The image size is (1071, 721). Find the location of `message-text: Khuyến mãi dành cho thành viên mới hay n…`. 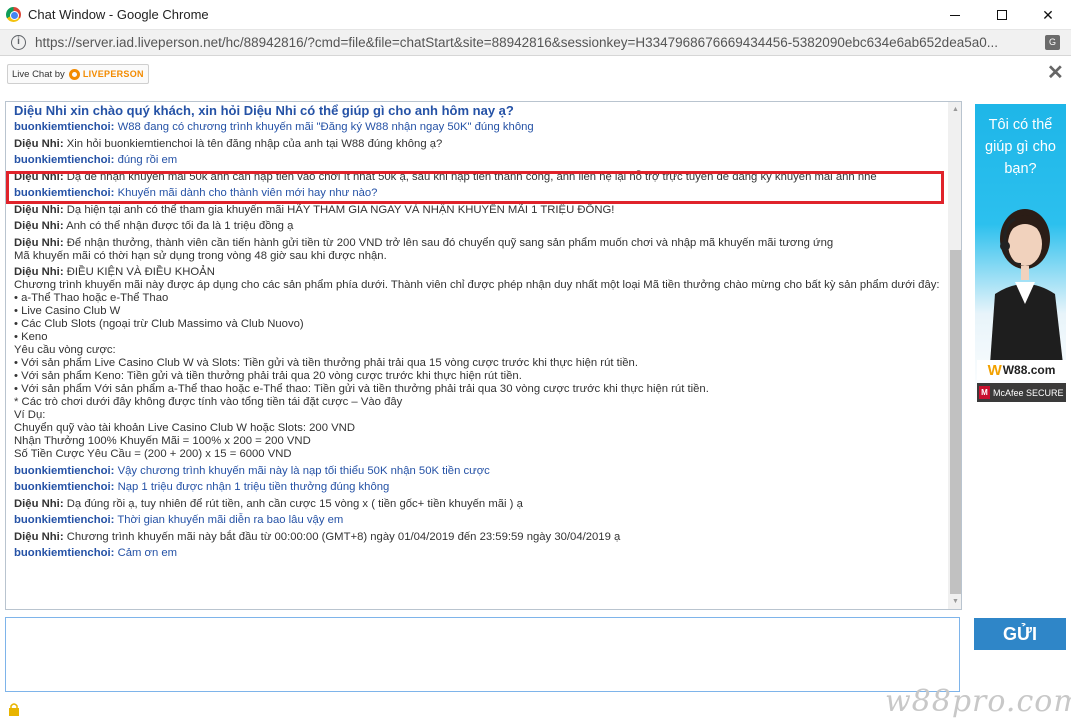

message-text: Khuyến mãi dành cho thành viên mới hay n… is located at coordinates (247, 193).